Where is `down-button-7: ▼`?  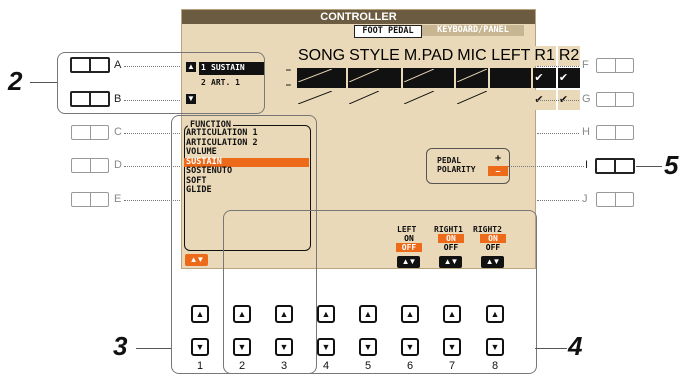 down-button-7: ▼ is located at coordinates (452, 347).